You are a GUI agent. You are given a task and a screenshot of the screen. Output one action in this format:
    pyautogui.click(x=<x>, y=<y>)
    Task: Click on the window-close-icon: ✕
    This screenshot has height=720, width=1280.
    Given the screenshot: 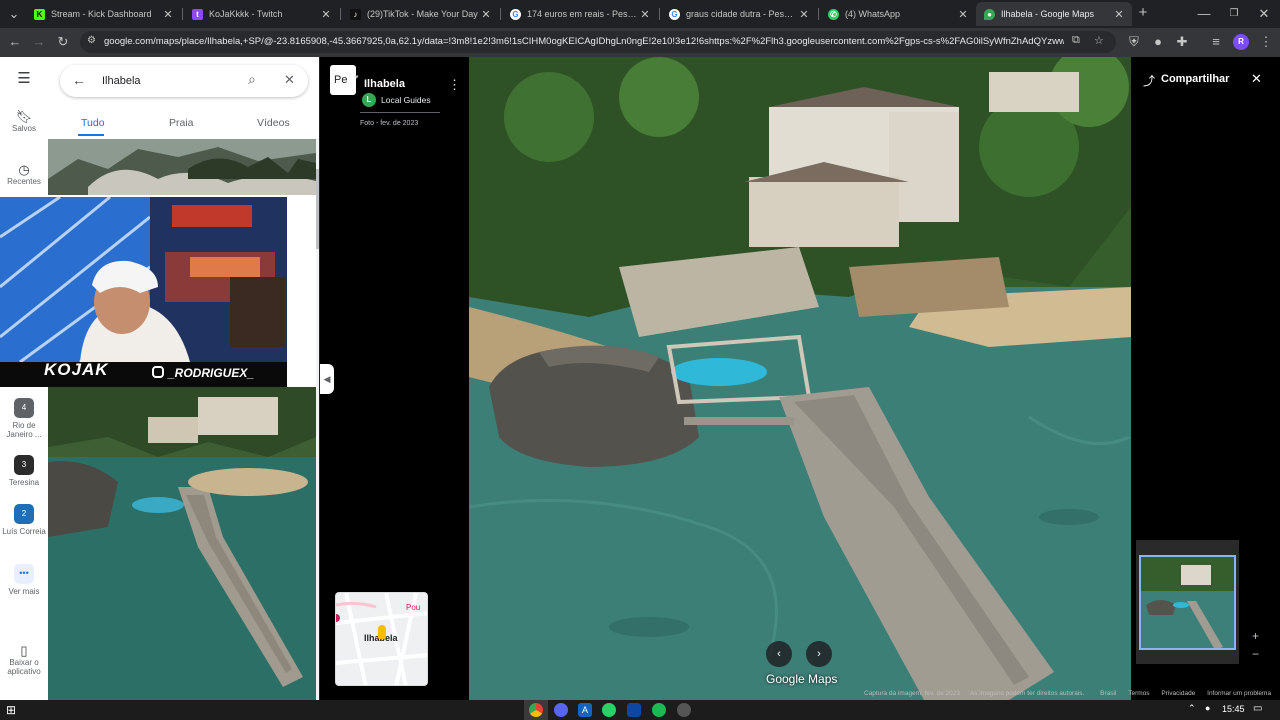 What is the action you would take?
    pyautogui.click(x=1264, y=14)
    